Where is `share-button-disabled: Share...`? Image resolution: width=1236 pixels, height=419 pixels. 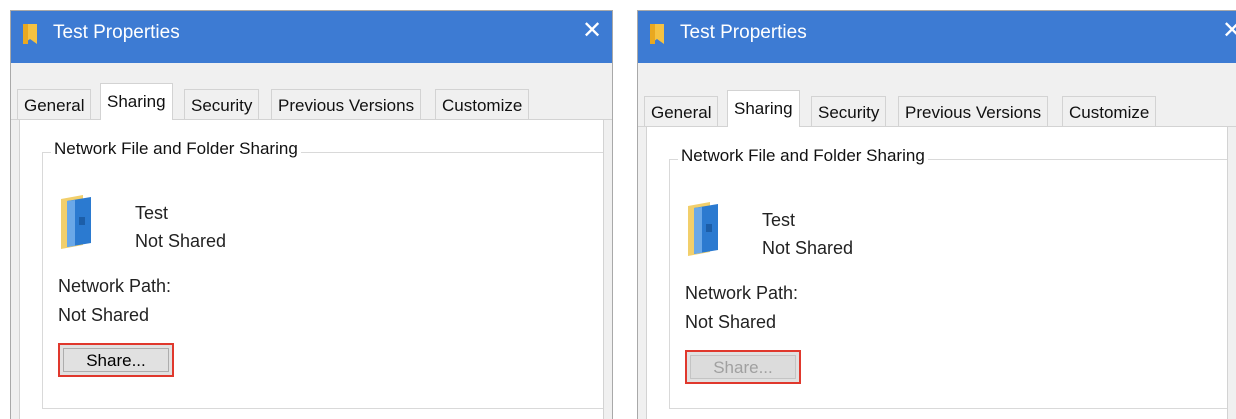
share-button-disabled: Share... is located at coordinates (743, 367).